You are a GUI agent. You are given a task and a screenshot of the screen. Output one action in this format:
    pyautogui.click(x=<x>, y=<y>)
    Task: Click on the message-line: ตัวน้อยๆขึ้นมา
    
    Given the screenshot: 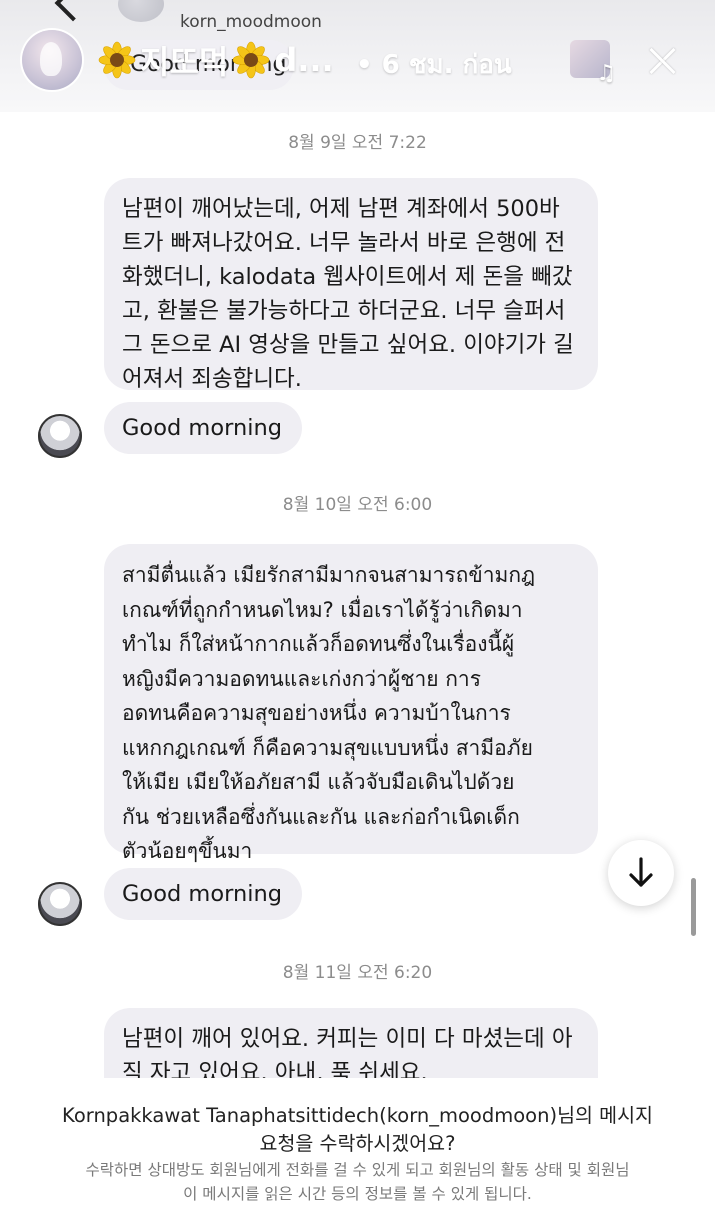 What is the action you would take?
    pyautogui.click(x=187, y=851)
    